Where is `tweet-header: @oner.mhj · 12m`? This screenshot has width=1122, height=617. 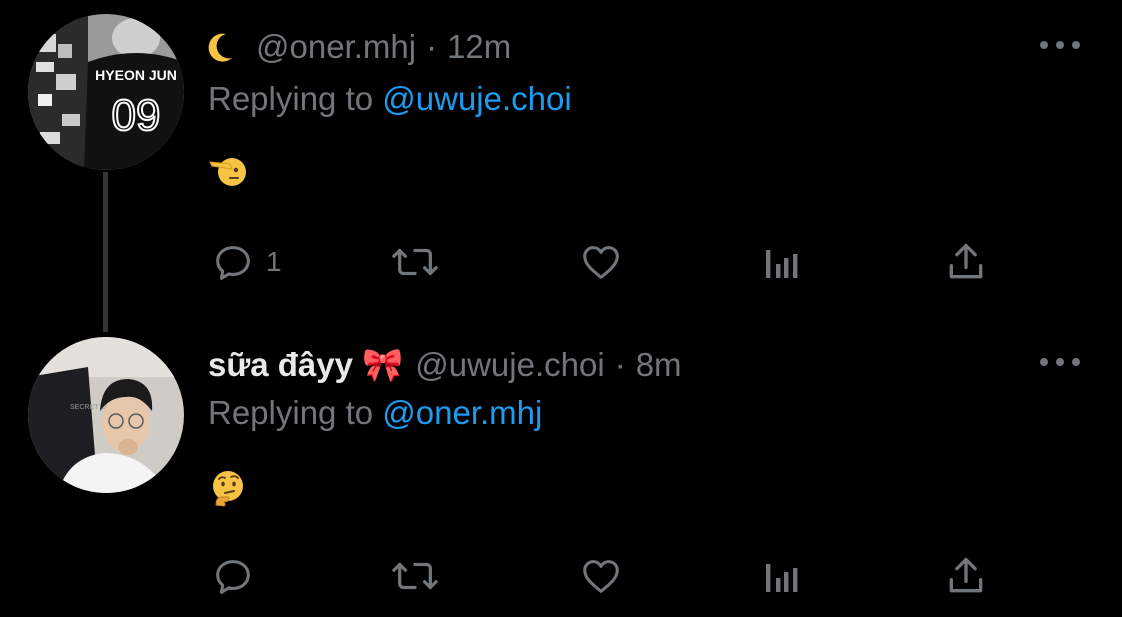 tweet-header: @oner.mhj · 12m is located at coordinates (359, 47).